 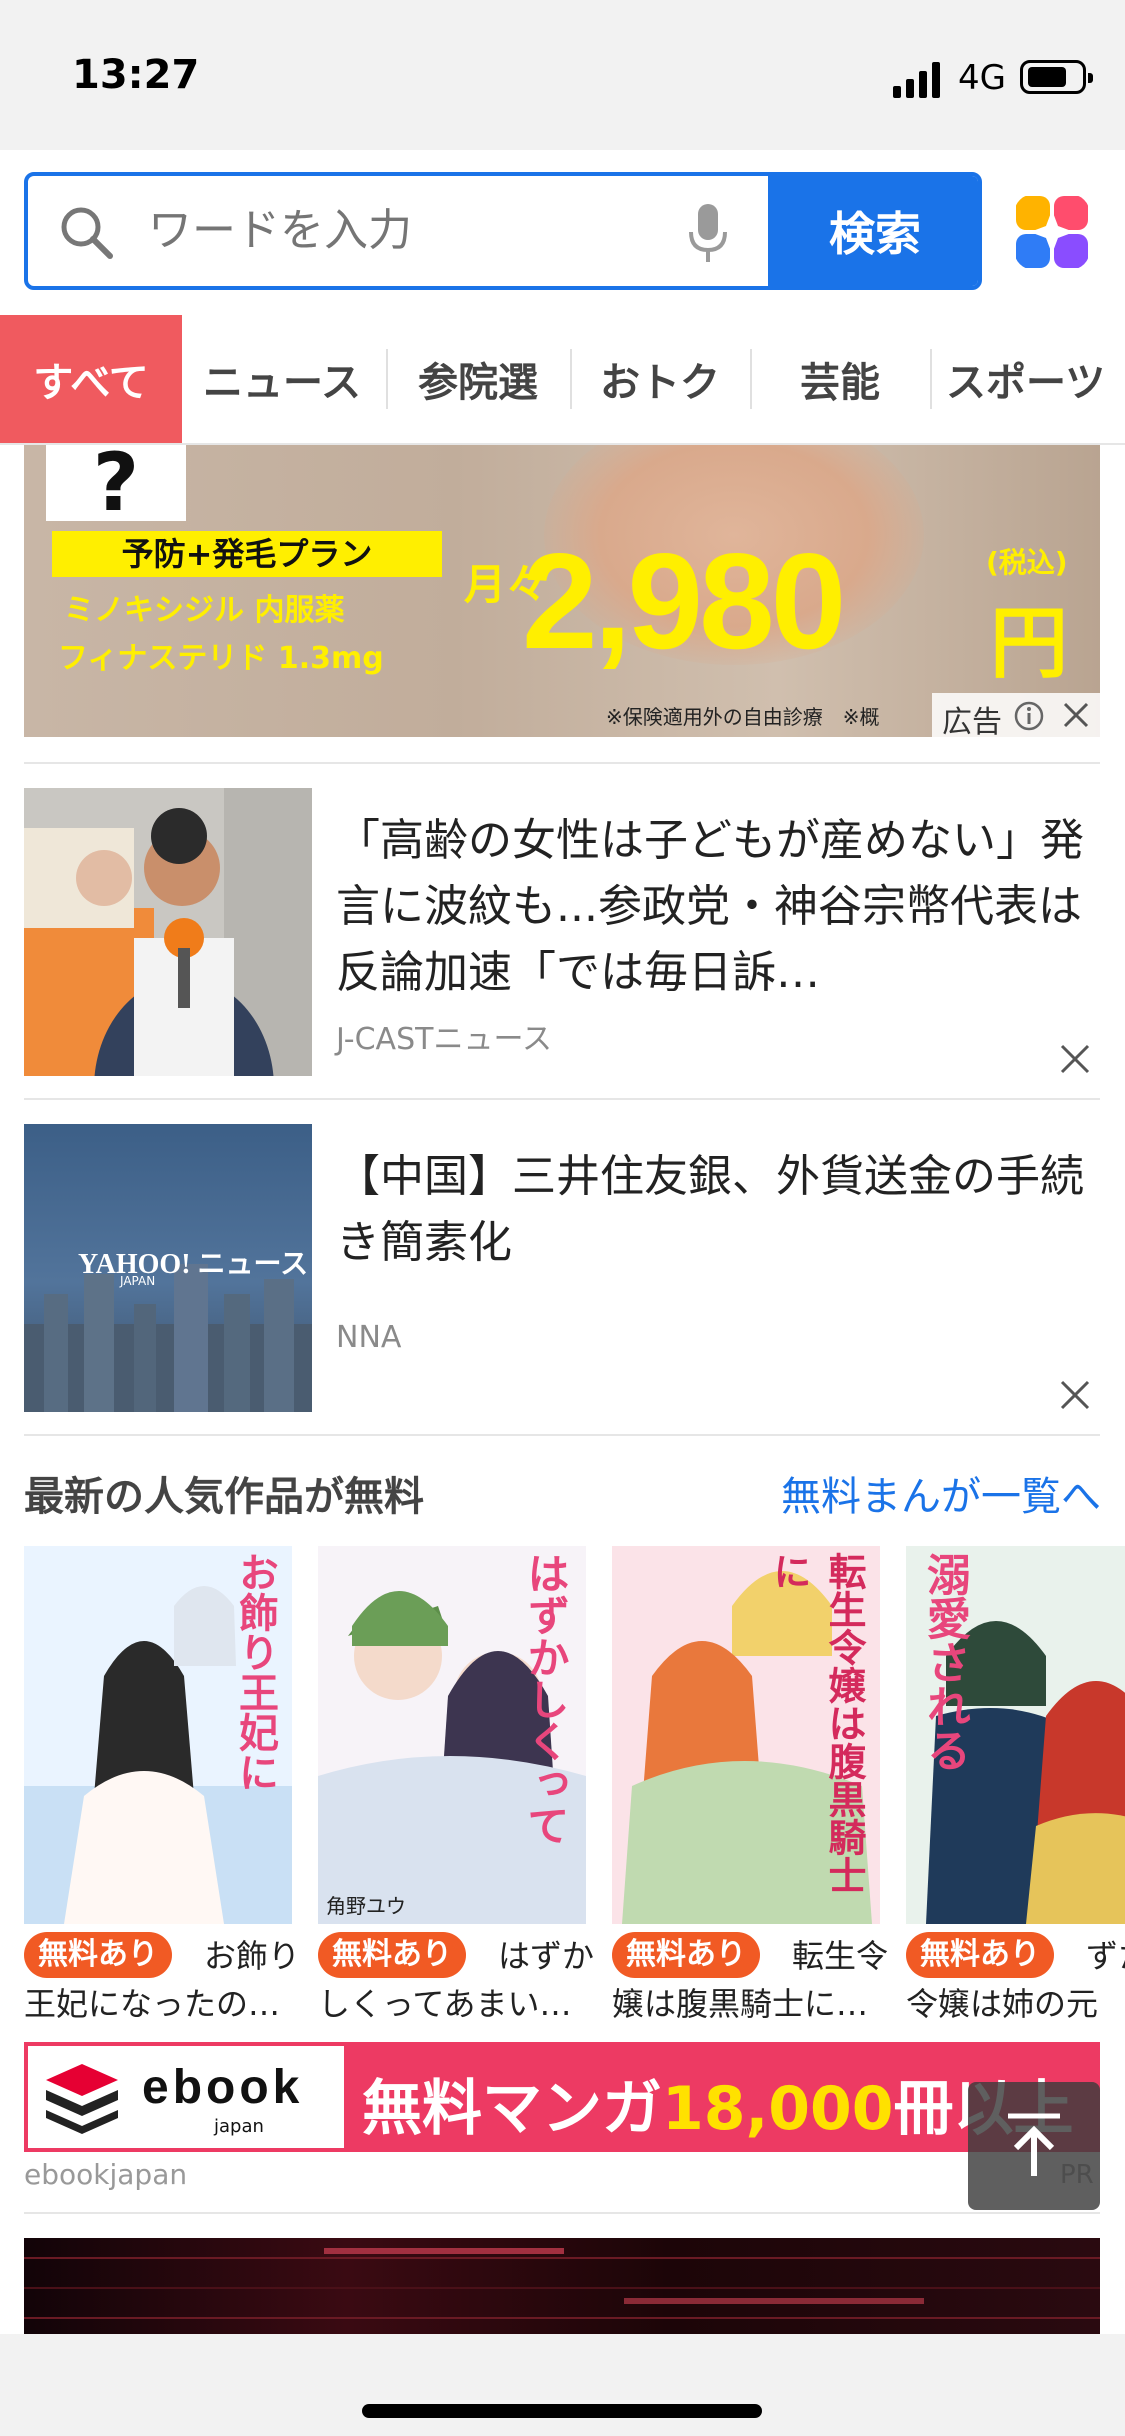 What do you see at coordinates (158, 1735) in the screenshot?
I see `manga-cover: お飾り王妃に` at bounding box center [158, 1735].